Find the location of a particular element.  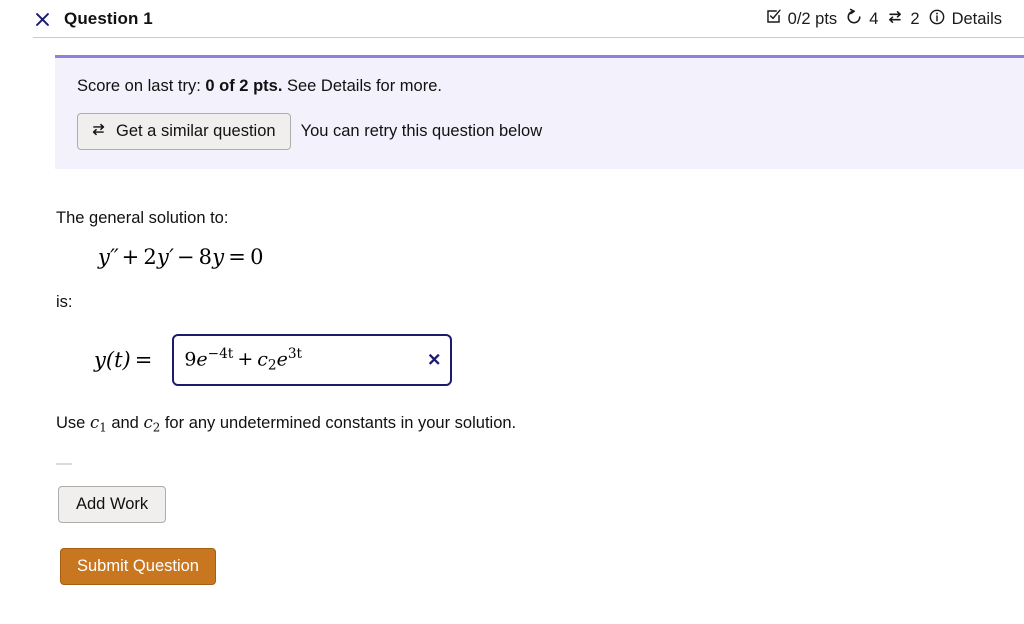

answer-c2: c is located at coordinates (262, 359).